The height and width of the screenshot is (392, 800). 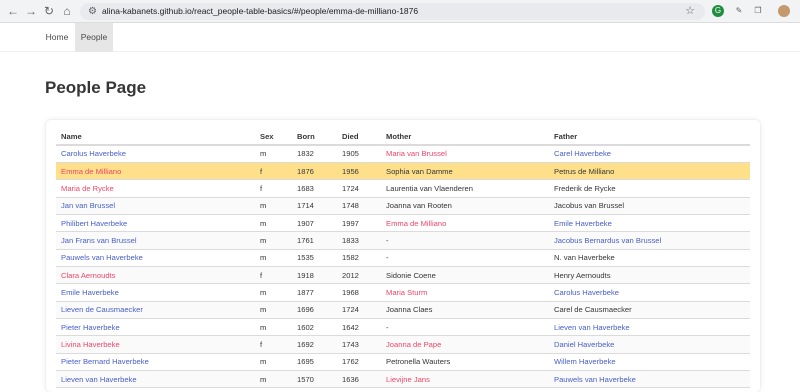 What do you see at coordinates (359, 206) in the screenshot?
I see `cell-died: 1748` at bounding box center [359, 206].